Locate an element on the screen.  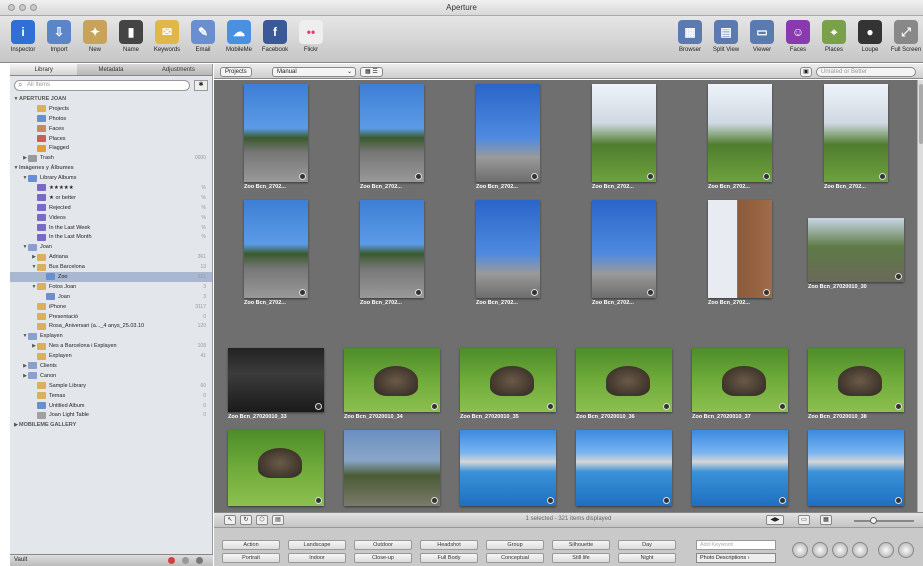
sidebar-tree-item: ▼ Joan is located at coordinates (111, 247).